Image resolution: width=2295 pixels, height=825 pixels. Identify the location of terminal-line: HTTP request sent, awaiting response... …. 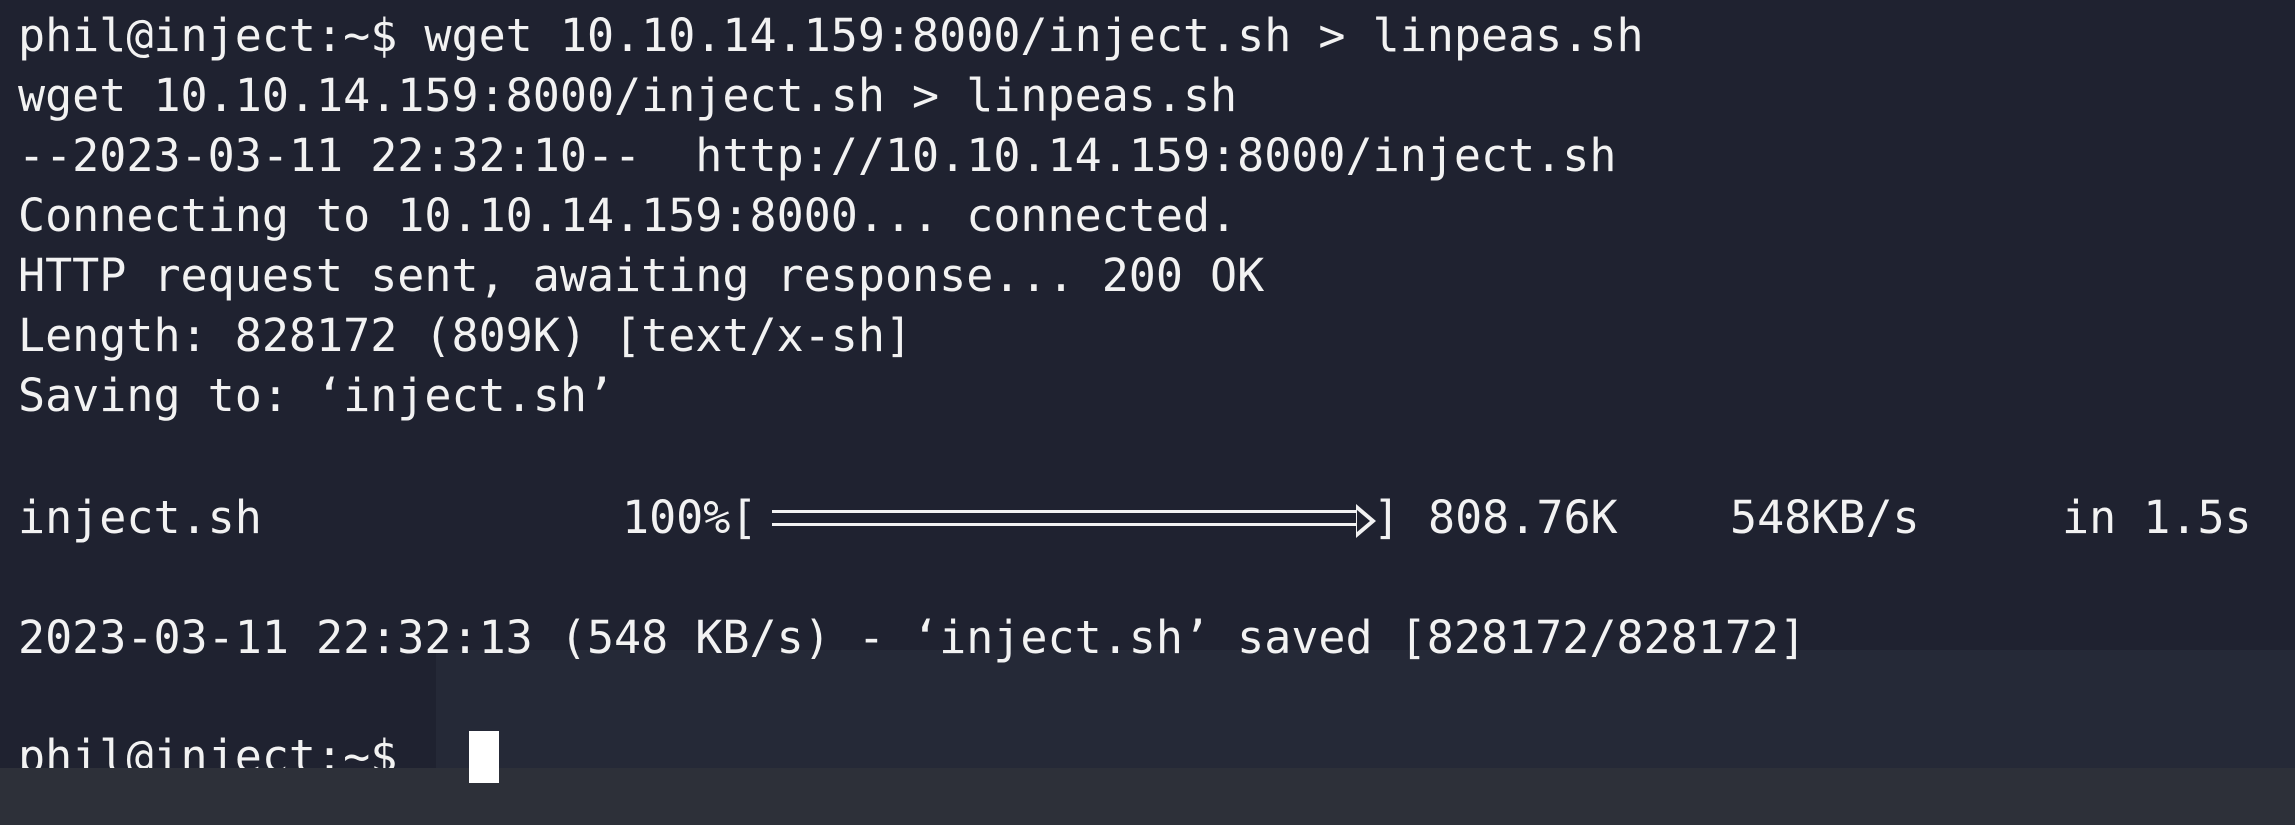
(641, 275).